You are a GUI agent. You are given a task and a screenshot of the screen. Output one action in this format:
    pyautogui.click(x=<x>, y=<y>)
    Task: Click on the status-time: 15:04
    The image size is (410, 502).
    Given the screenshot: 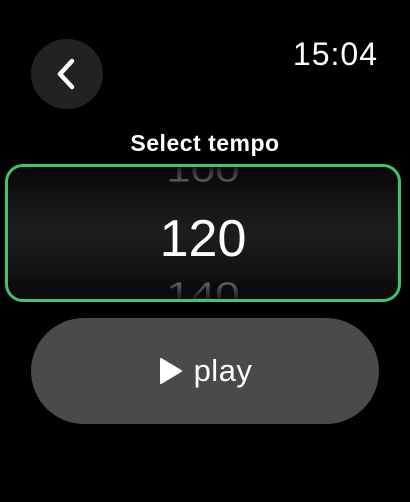 What is the action you would take?
    pyautogui.click(x=335, y=54)
    